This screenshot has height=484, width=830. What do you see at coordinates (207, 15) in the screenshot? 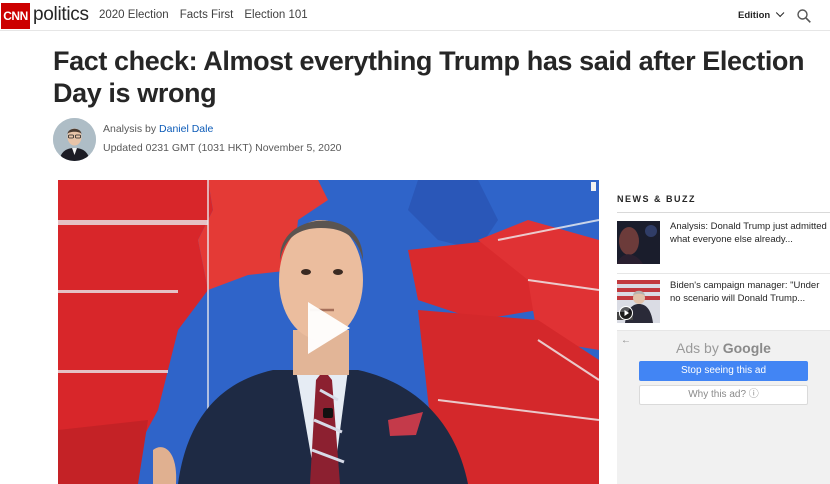
I see `nav-item-facts-first: Facts First` at bounding box center [207, 15].